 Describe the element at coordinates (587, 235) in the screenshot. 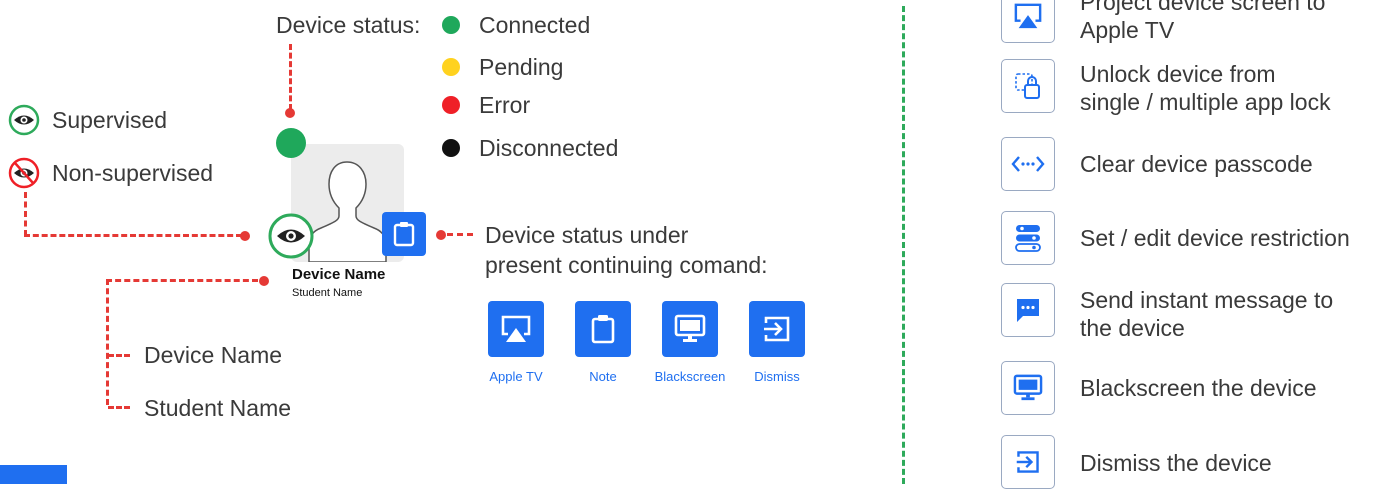

I see `continuing-command-title-1: Device status under` at that location.